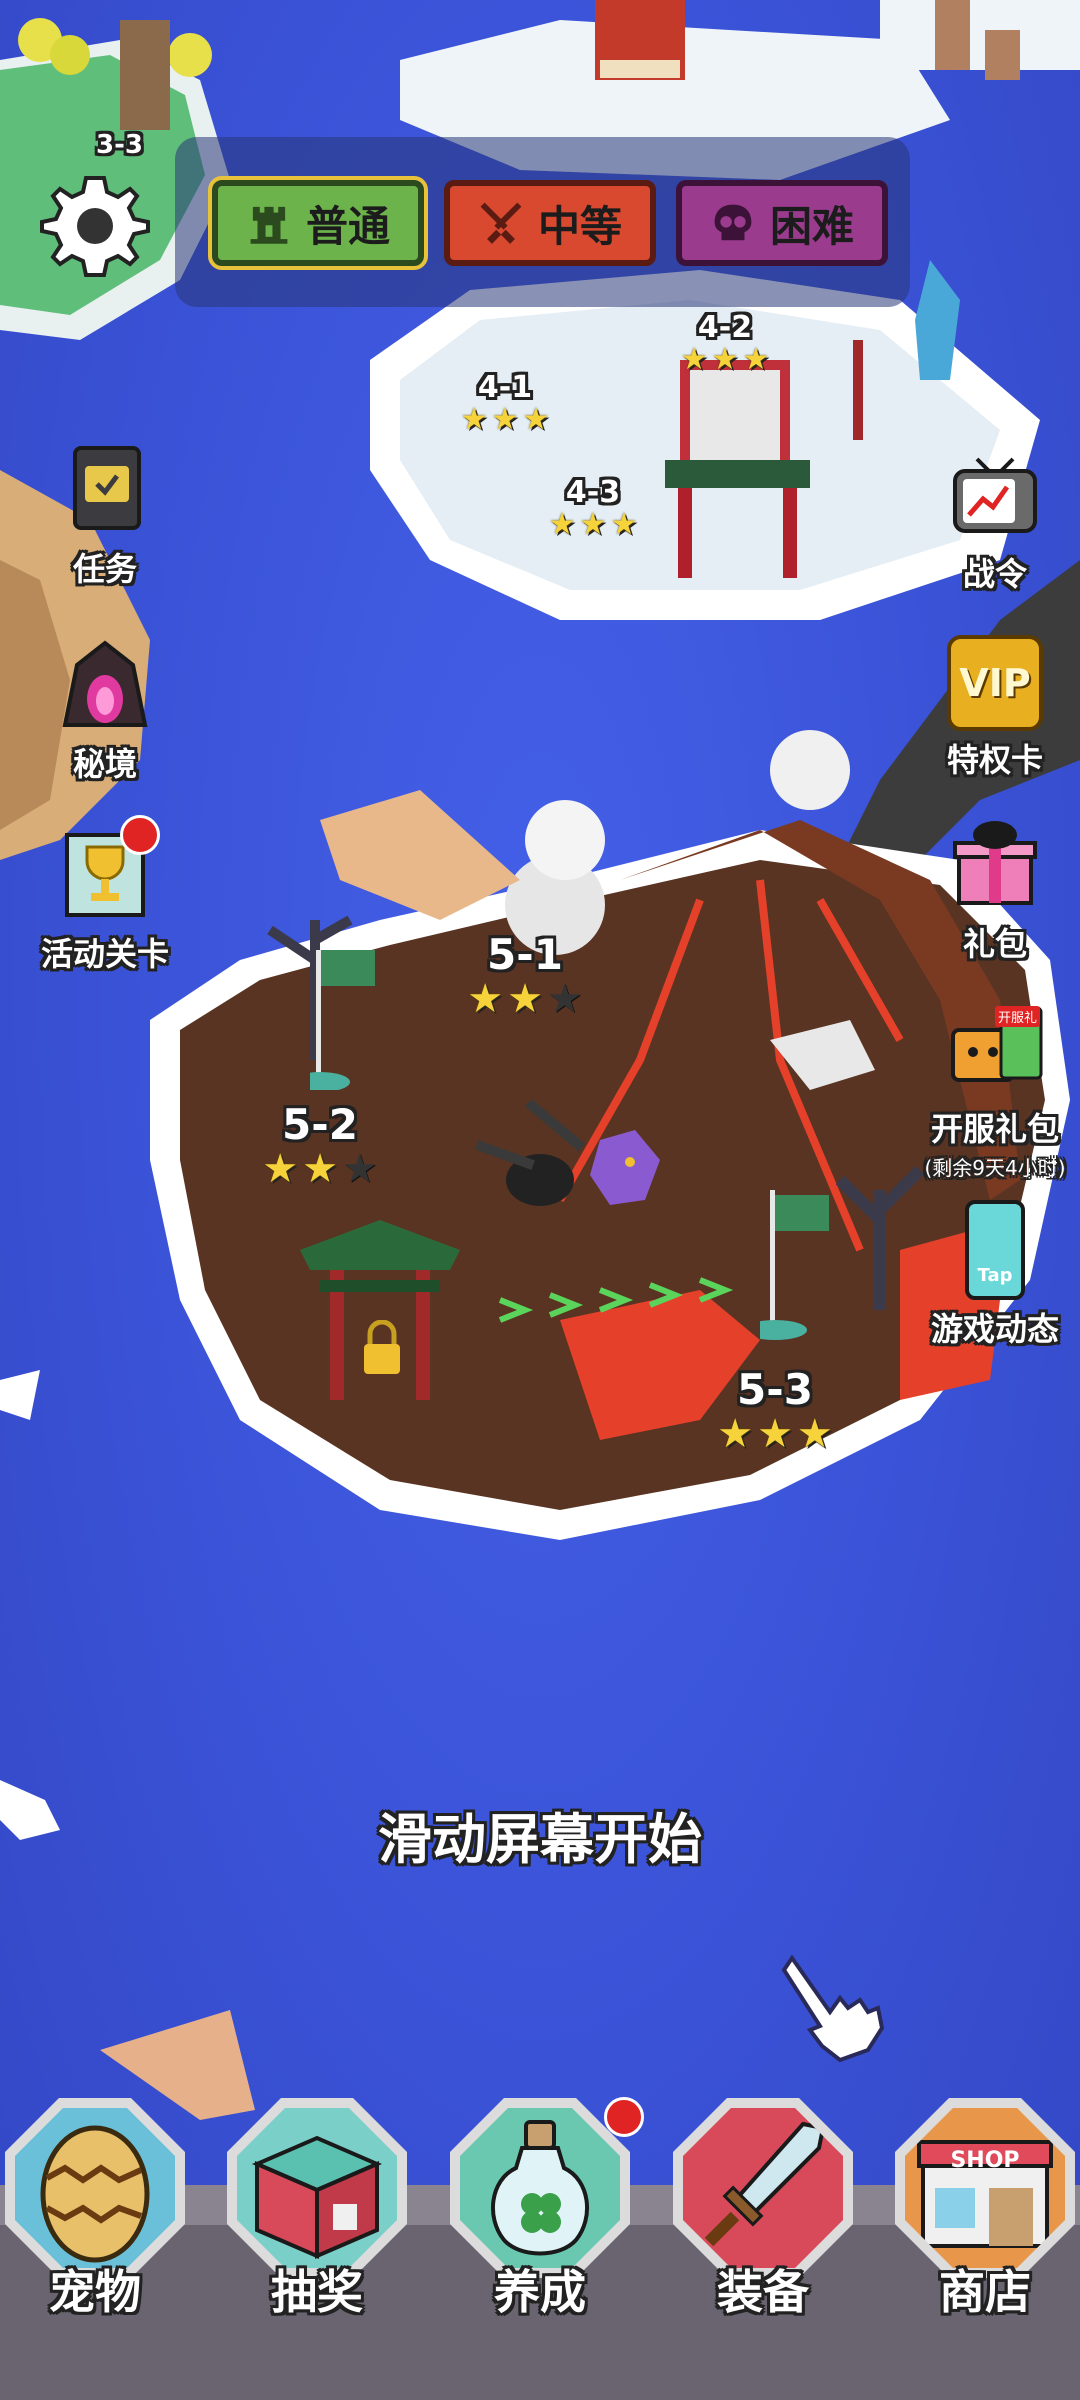 This screenshot has height=2400, width=1080. I want to click on chest-icon, so click(317, 2197).